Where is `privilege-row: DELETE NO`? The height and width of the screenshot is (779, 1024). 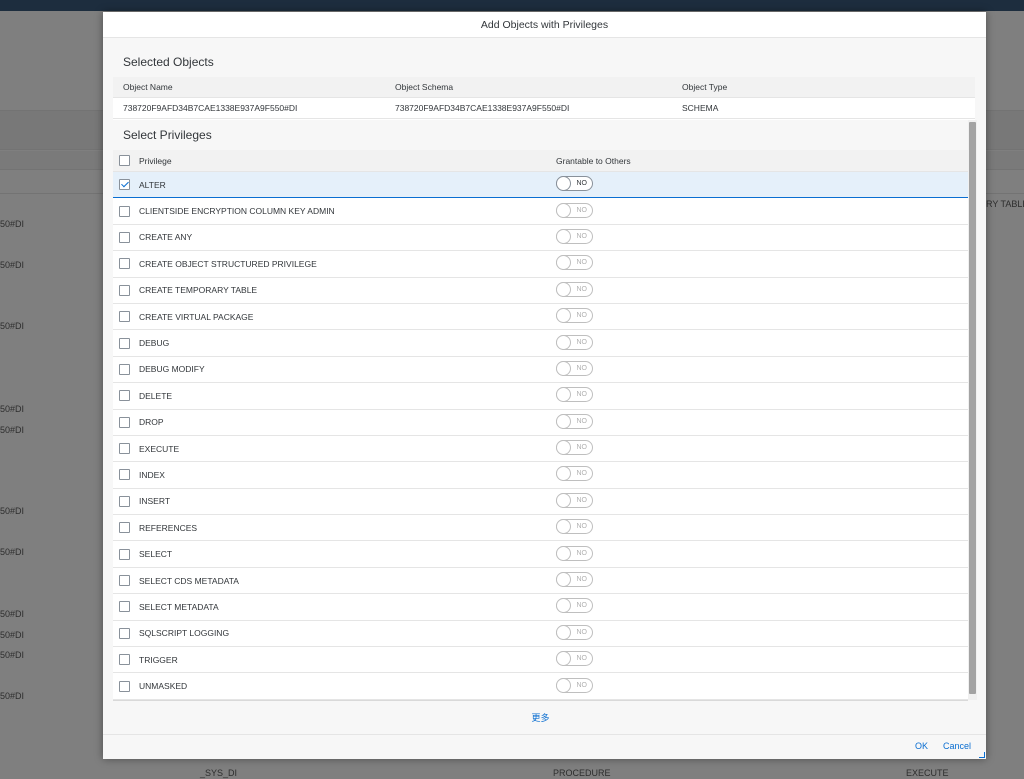
privilege-row: DELETE NO is located at coordinates (540, 396).